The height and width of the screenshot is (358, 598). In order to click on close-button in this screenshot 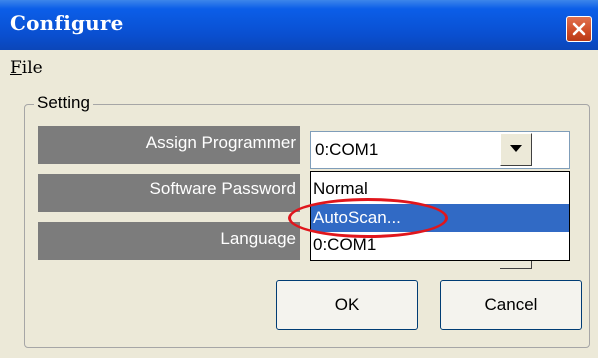, I will do `click(579, 29)`.